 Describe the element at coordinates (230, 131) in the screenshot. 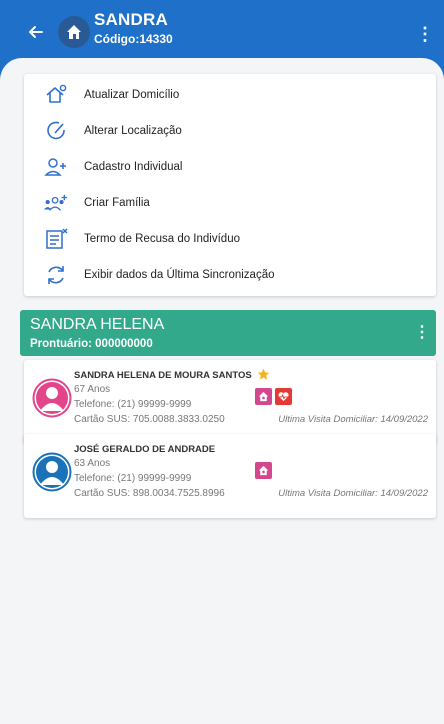

I see `action-change-location: Alterar Localização` at that location.